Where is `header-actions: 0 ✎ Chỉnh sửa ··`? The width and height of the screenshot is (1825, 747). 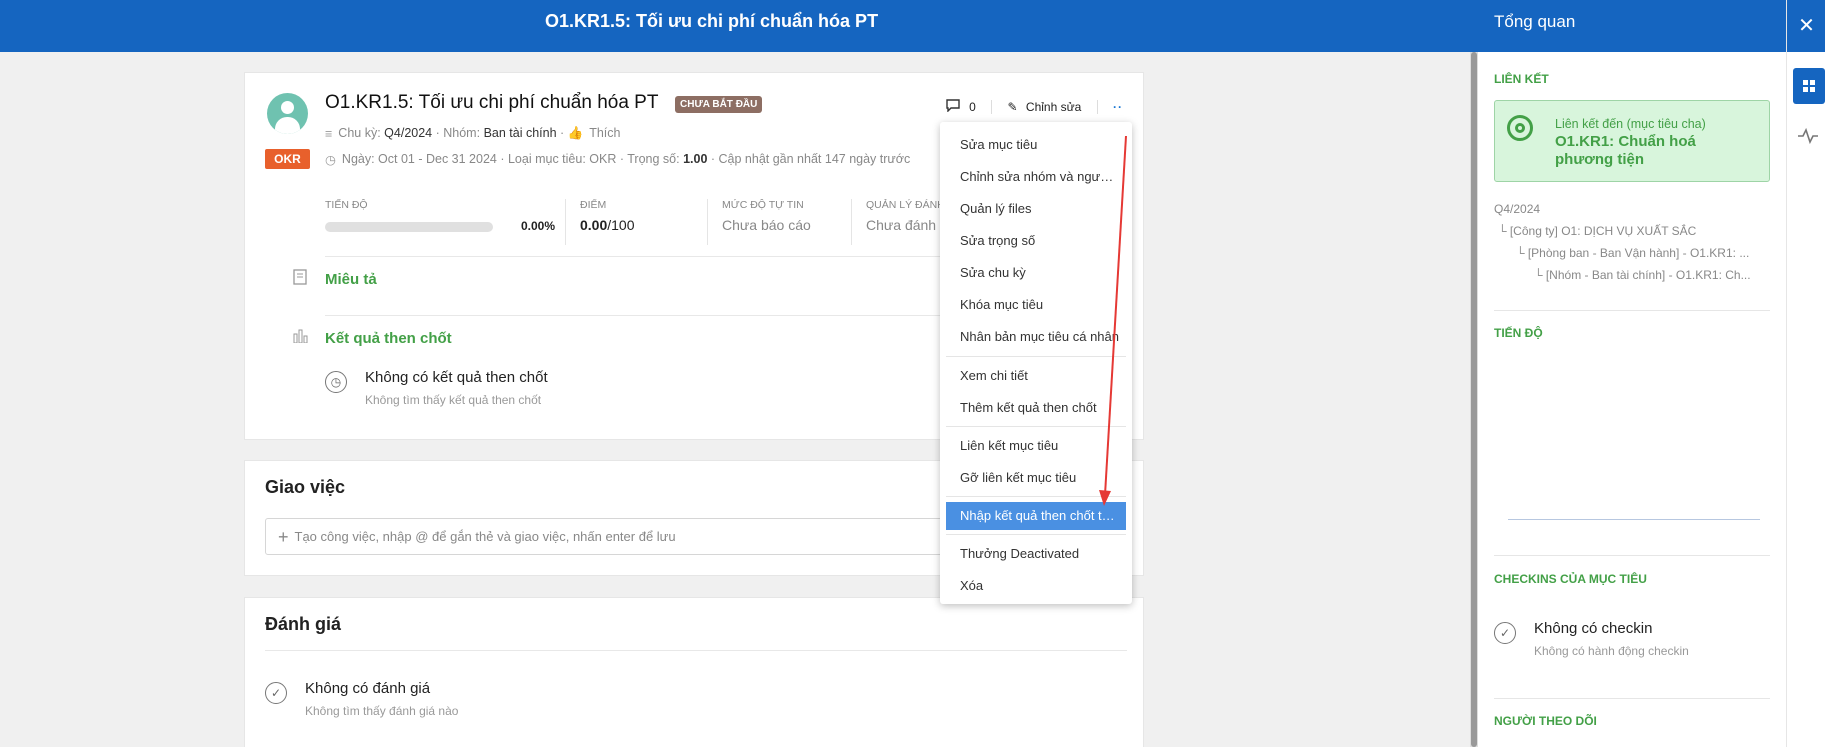
header-actions: 0 ✎ Chỉnh sửa ·· is located at coordinates (1034, 107).